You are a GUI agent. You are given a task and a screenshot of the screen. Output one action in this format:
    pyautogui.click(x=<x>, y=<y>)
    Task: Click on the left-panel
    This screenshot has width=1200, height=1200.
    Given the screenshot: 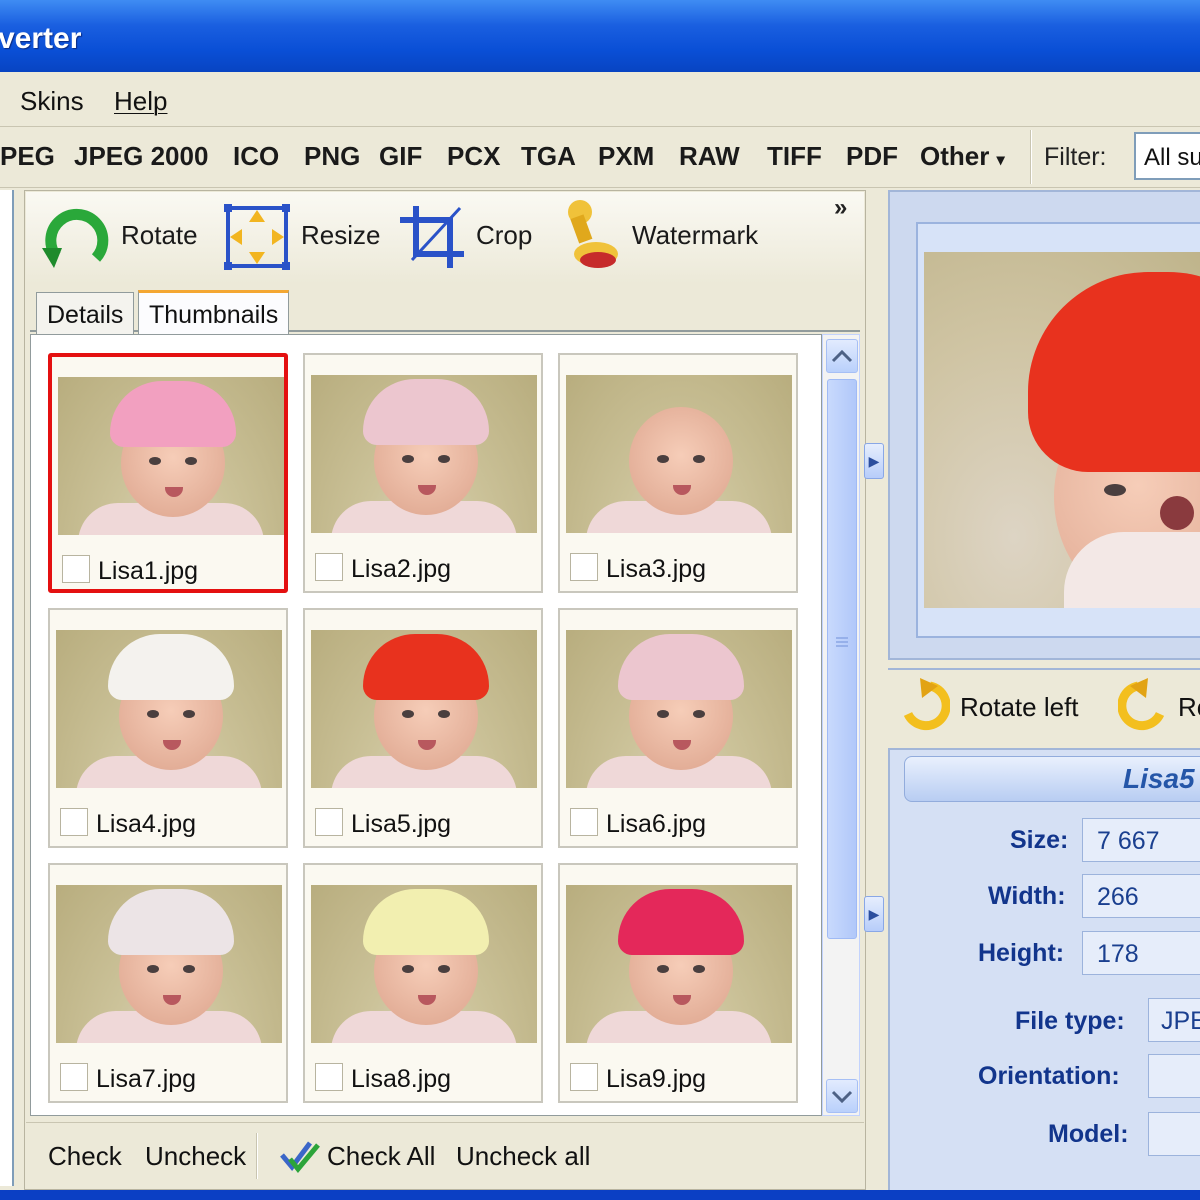 What is the action you would take?
    pyautogui.click(x=7, y=688)
    